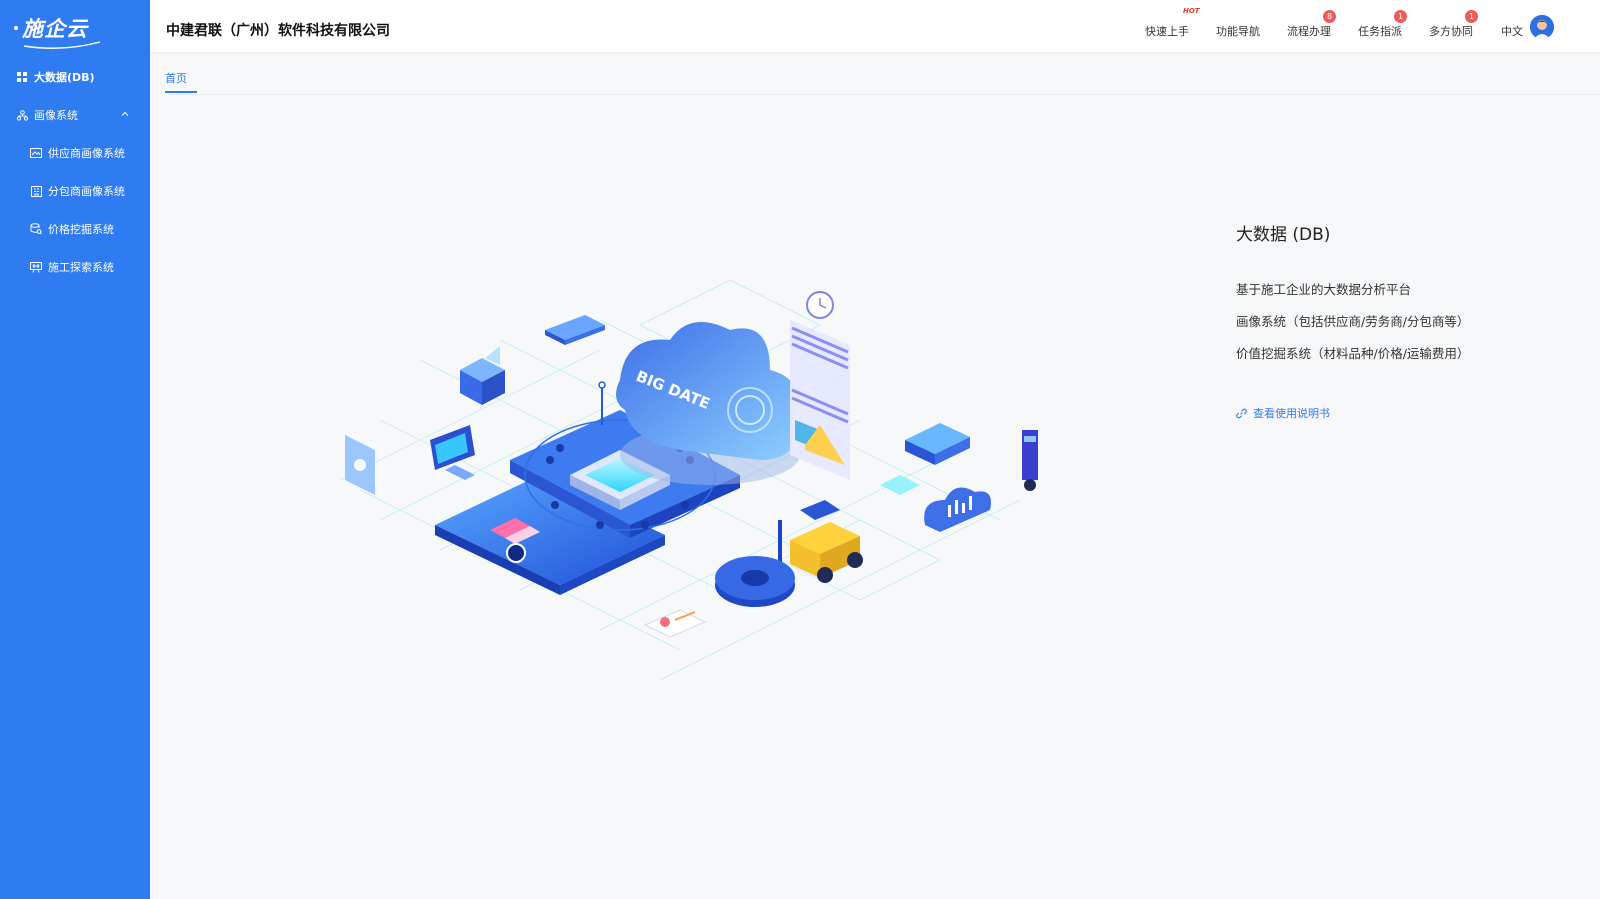  Describe the element at coordinates (1030, 460) in the screenshot. I see `robot-shape` at that location.